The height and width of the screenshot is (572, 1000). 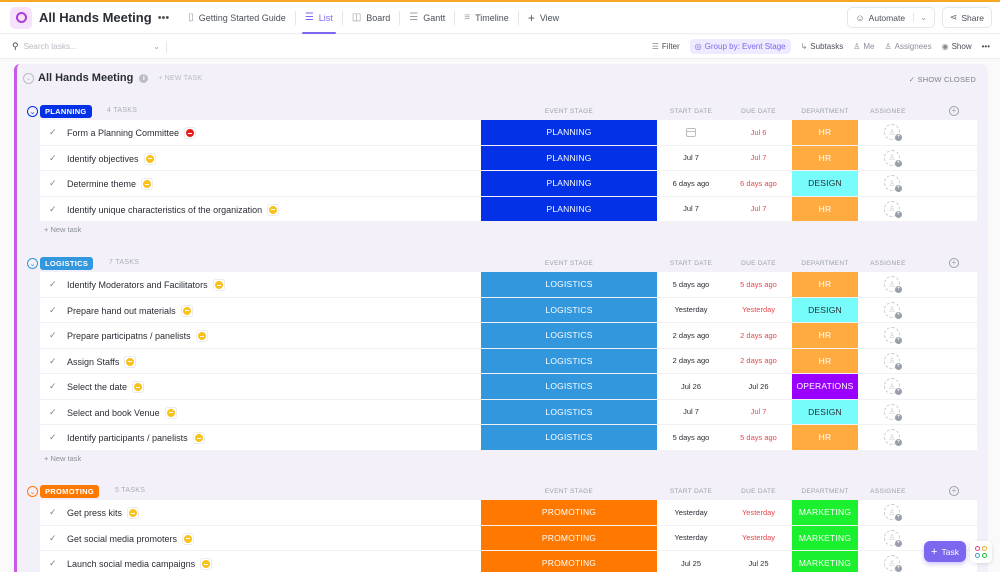 I want to click on more-options-icon: •••, so click(x=986, y=46).